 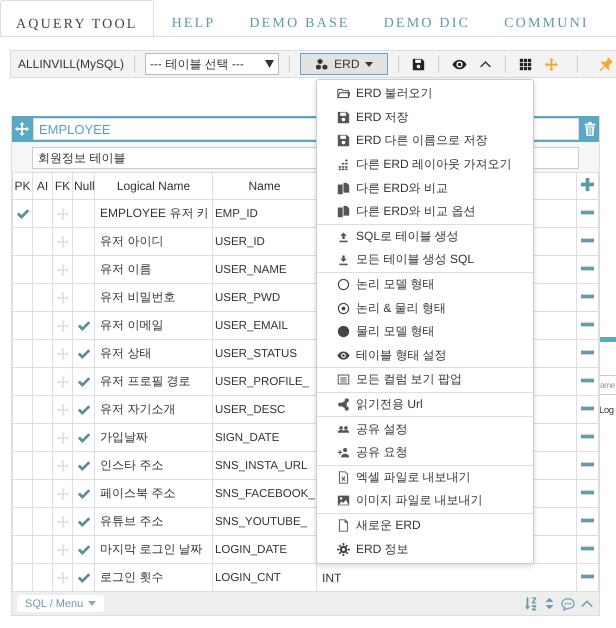 What do you see at coordinates (425, 478) in the screenshot?
I see `menu-item: 엑셀 파일로 내보내기` at bounding box center [425, 478].